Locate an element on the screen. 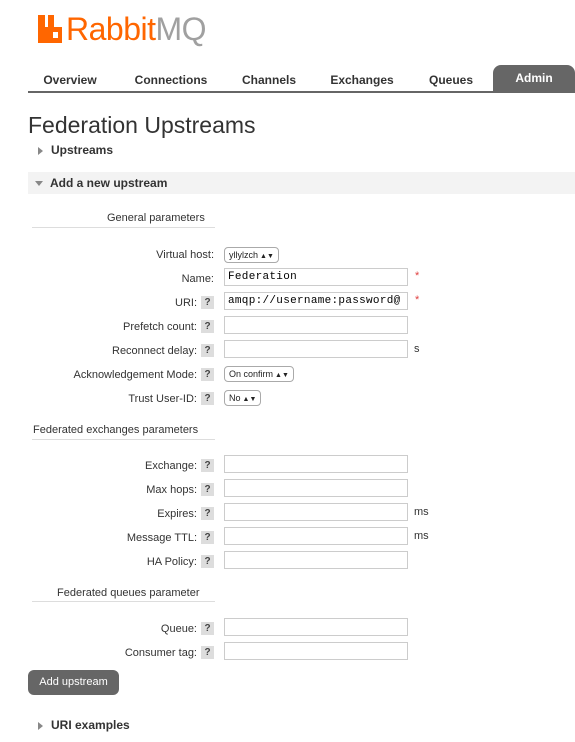 This screenshot has height=742, width=575. ack-mode-label: Acknowledgement Mode: is located at coordinates (135, 375).